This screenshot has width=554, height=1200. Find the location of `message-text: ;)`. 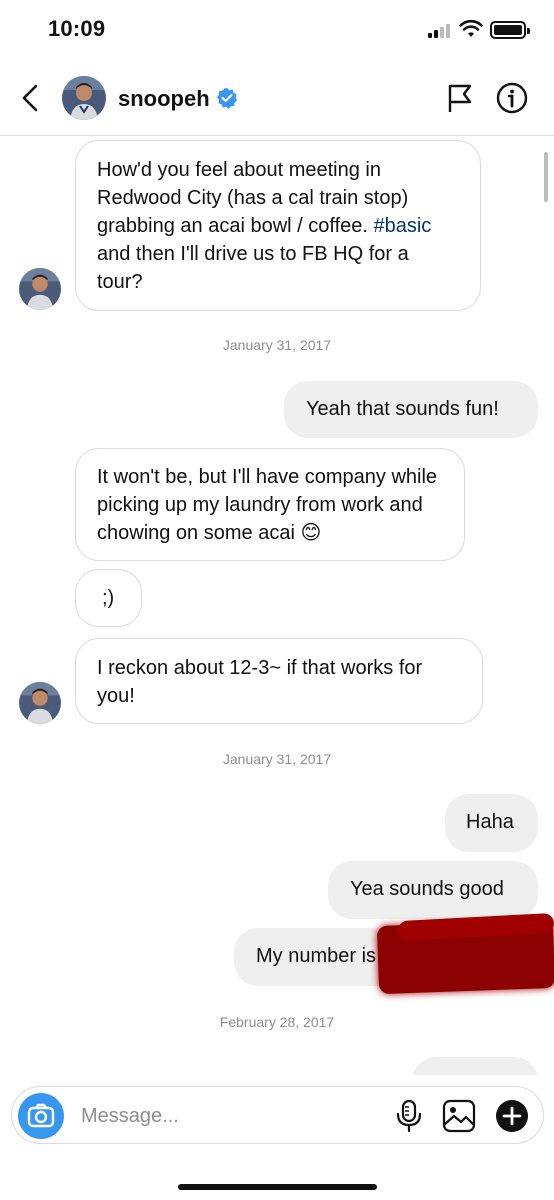

message-text: ;) is located at coordinates (108, 598).